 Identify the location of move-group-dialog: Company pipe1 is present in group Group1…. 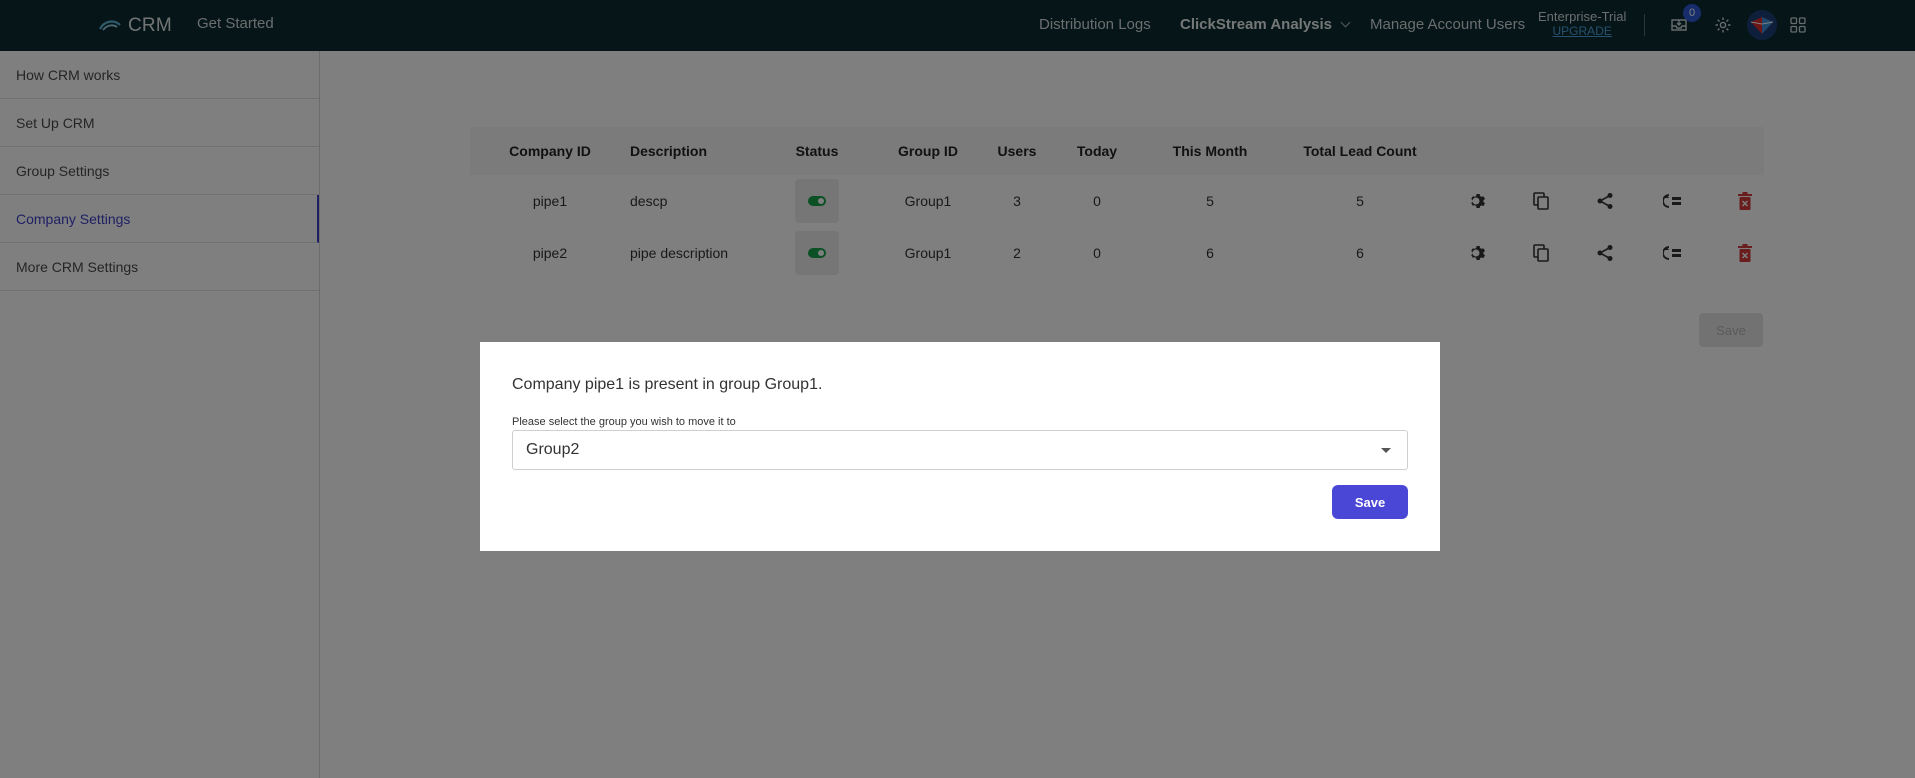
(960, 446).